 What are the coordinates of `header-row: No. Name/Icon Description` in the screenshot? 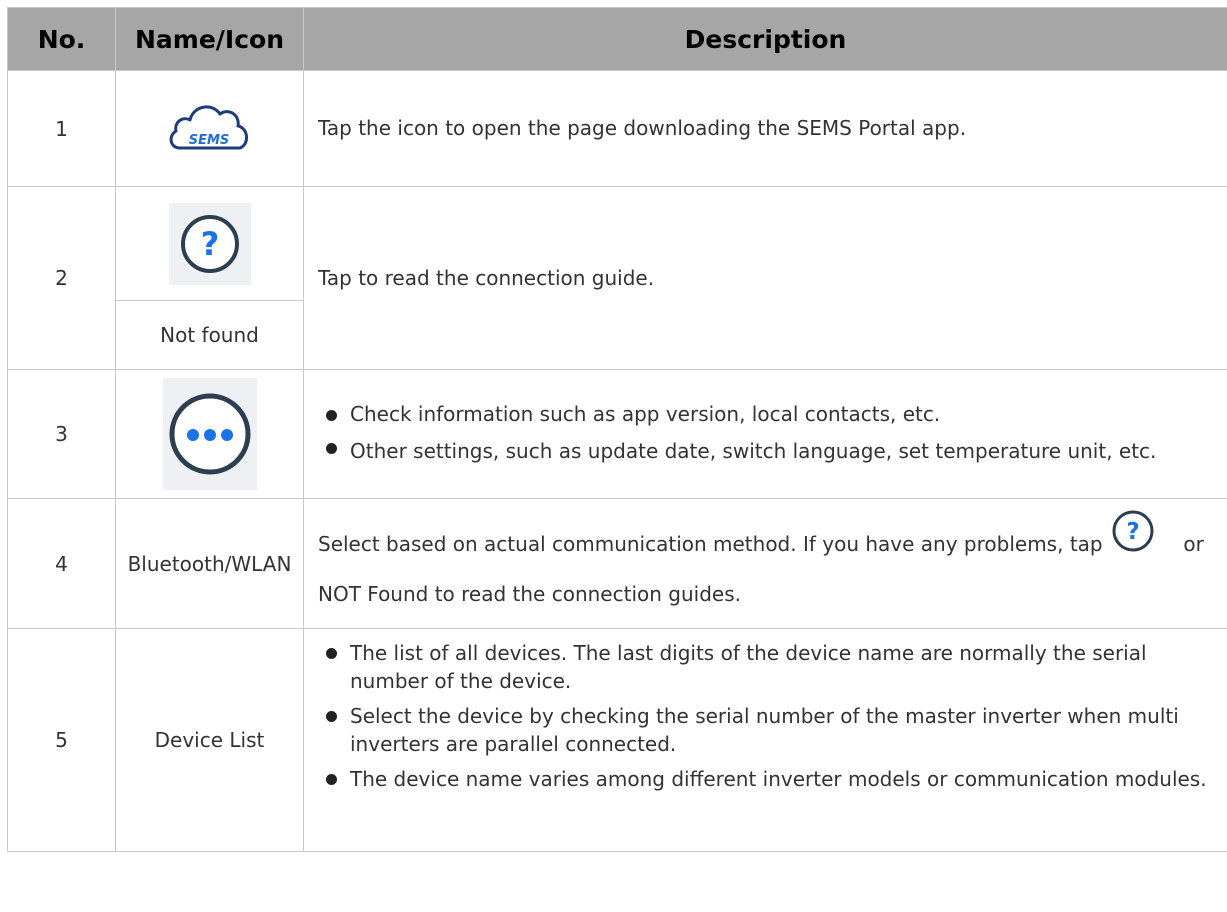 It's located at (617, 39).